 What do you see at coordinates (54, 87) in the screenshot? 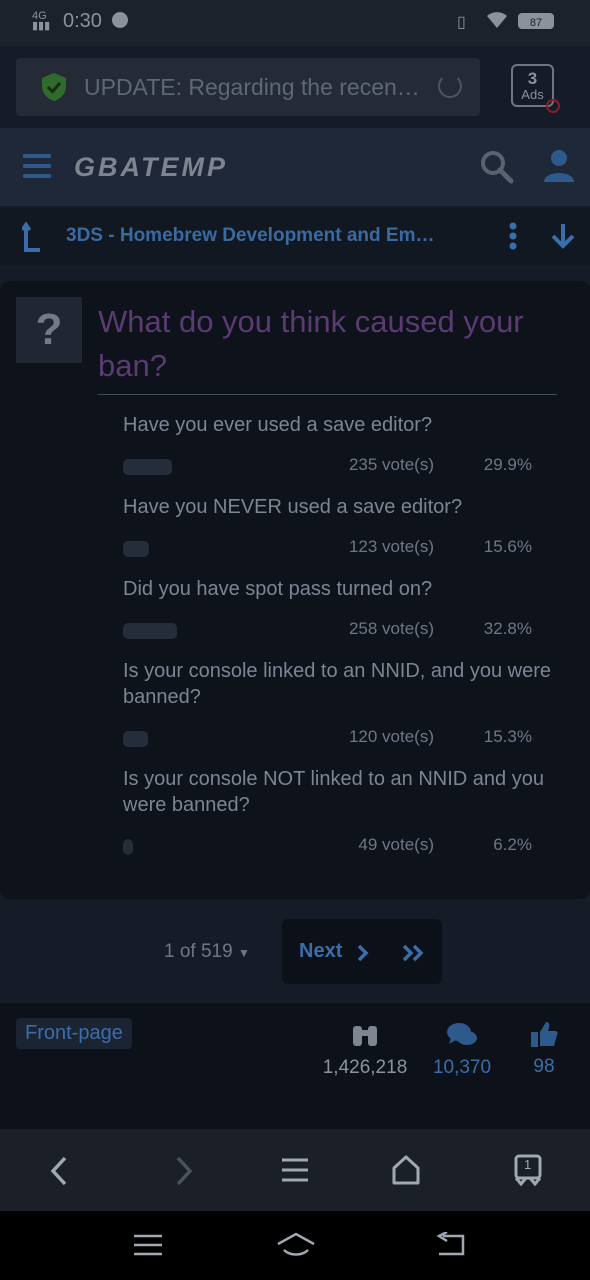
I see `shield-icon` at bounding box center [54, 87].